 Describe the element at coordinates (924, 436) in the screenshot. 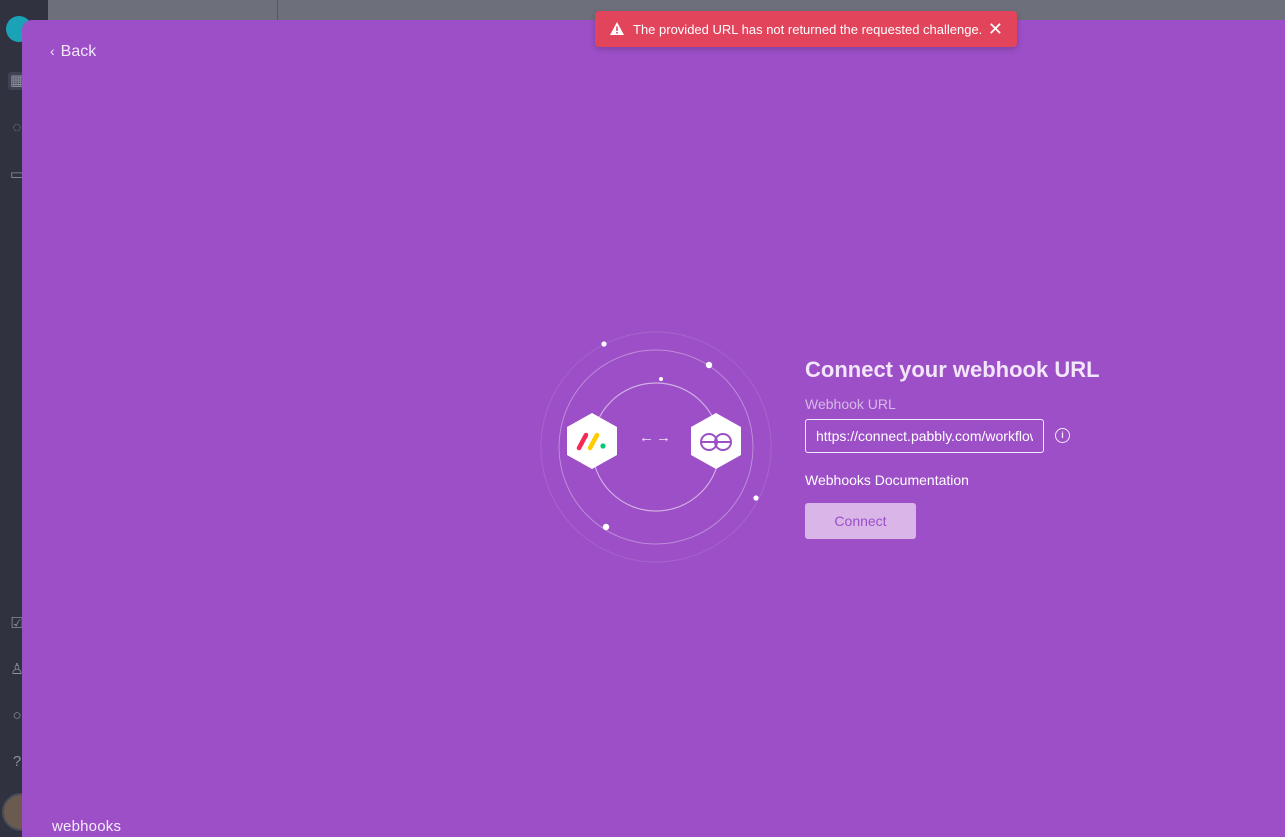

I see `webhook-url-input` at that location.